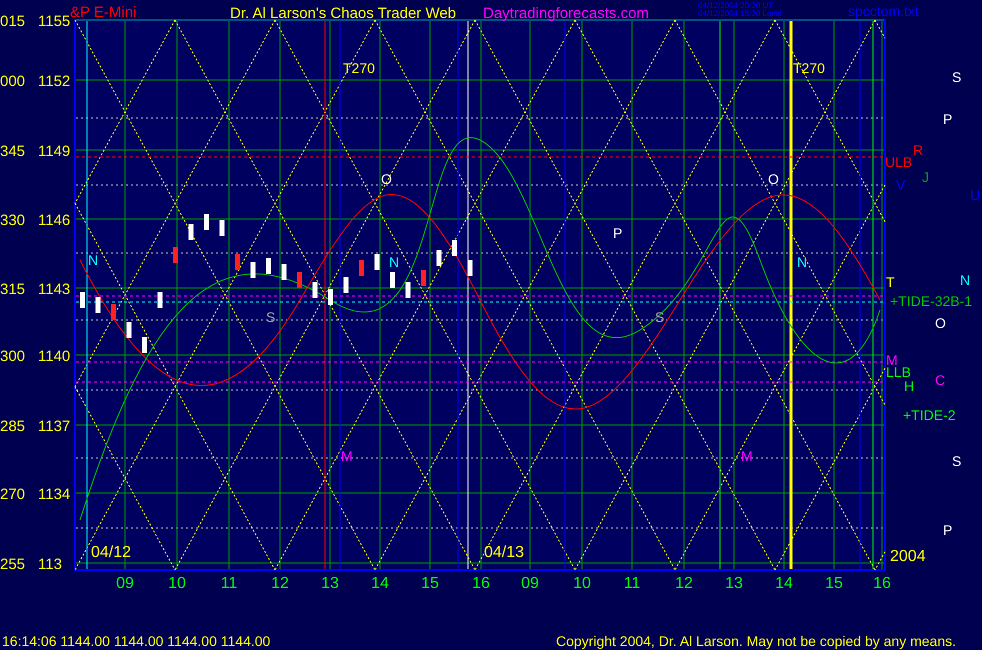 The height and width of the screenshot is (650, 982). I want to click on chart-annotation: +TIDE-2, so click(929, 415).